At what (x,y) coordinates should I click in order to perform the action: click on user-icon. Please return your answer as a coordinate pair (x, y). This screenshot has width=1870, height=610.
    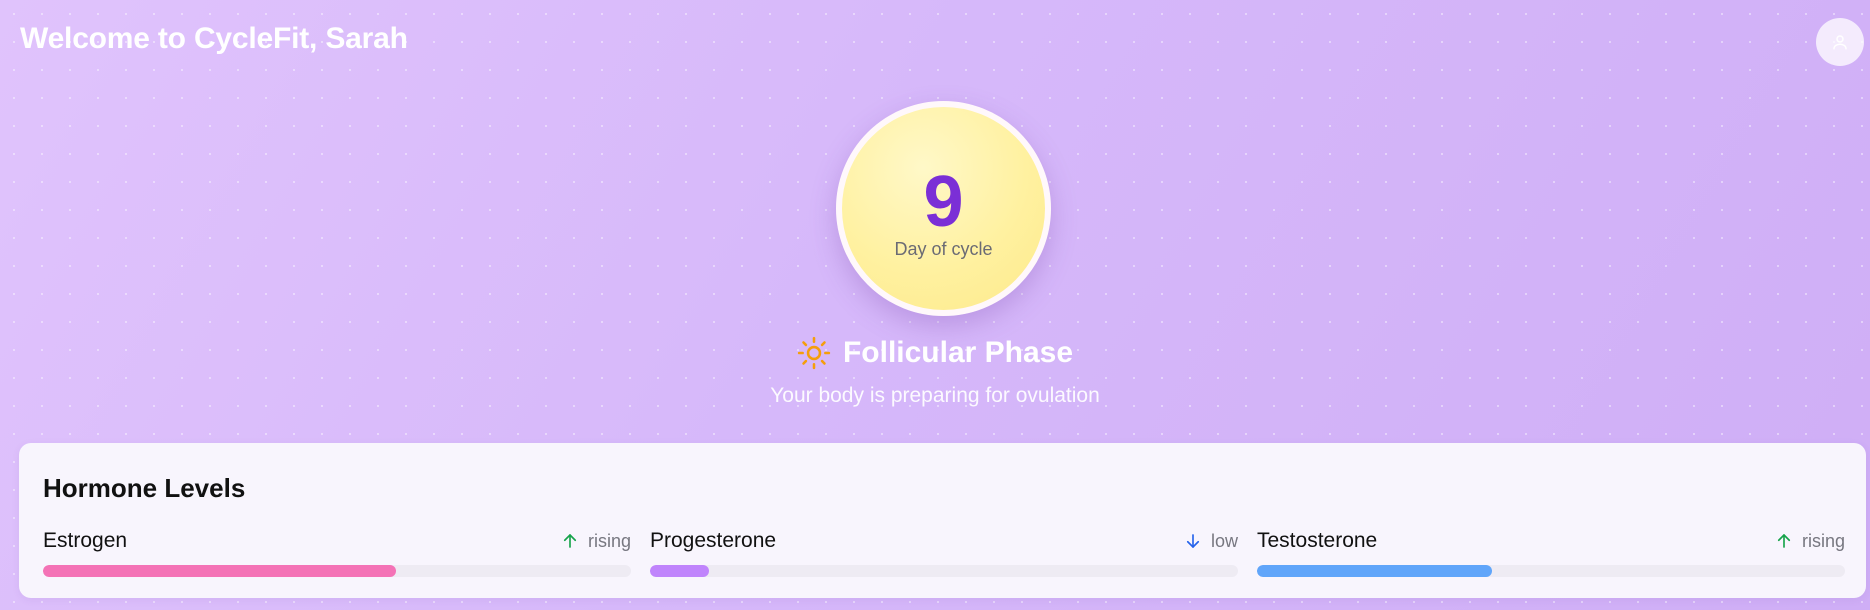
    Looking at the image, I should click on (1840, 42).